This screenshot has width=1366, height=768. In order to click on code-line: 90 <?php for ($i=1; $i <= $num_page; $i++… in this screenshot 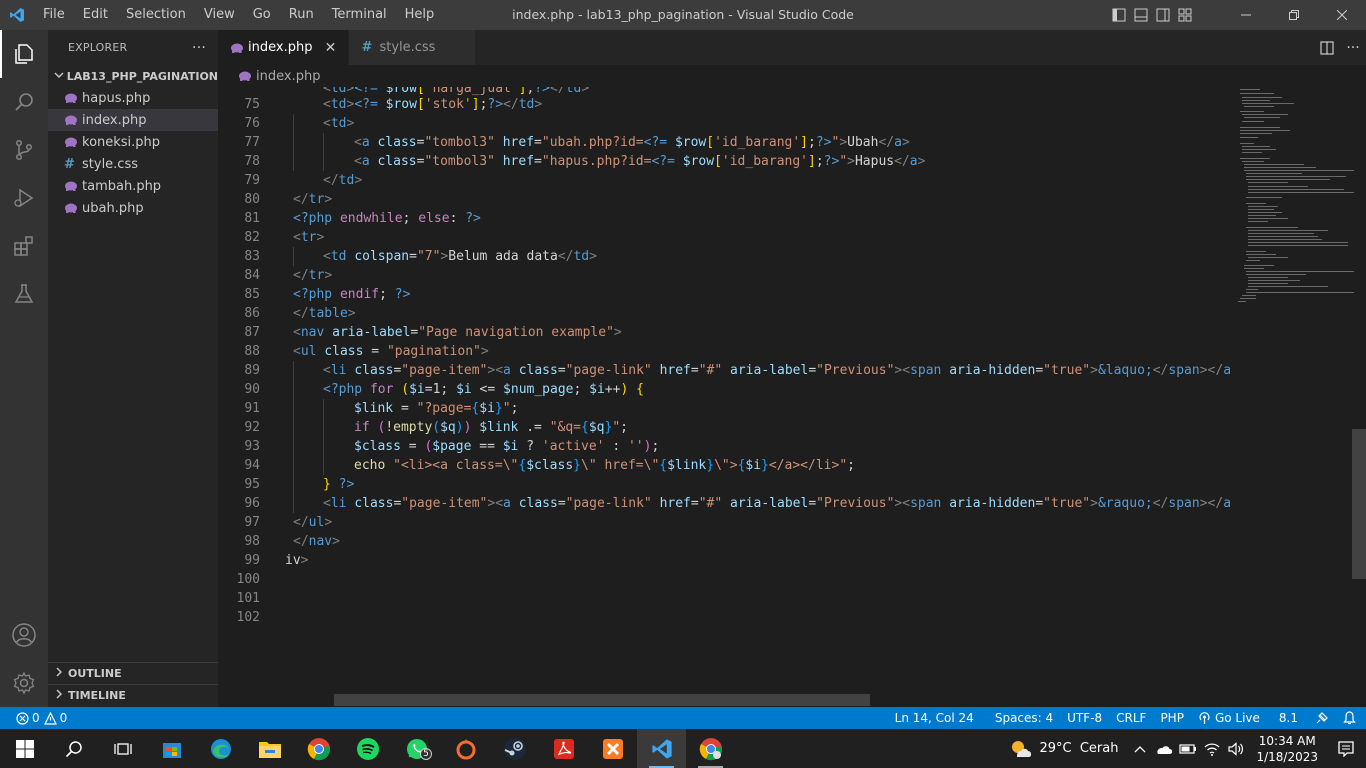, I will do `click(444, 389)`.